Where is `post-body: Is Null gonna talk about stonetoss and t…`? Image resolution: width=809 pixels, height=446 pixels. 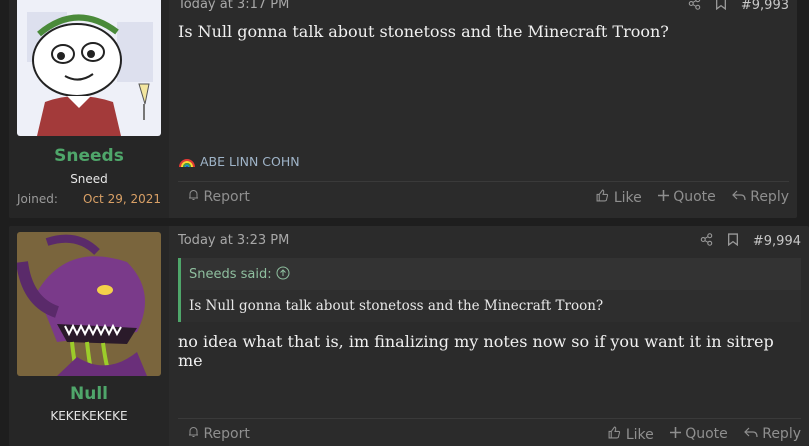
post-body: Is Null gonna talk about stonetoss and t… is located at coordinates (423, 31).